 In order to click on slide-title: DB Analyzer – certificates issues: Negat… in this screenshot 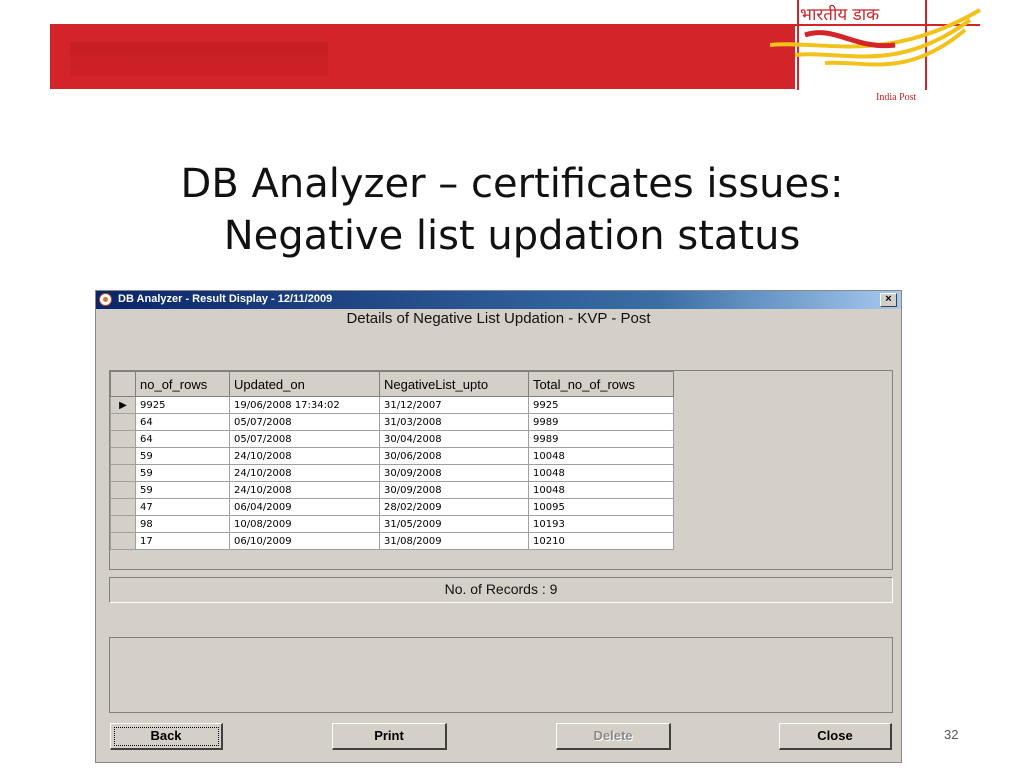, I will do `click(512, 210)`.